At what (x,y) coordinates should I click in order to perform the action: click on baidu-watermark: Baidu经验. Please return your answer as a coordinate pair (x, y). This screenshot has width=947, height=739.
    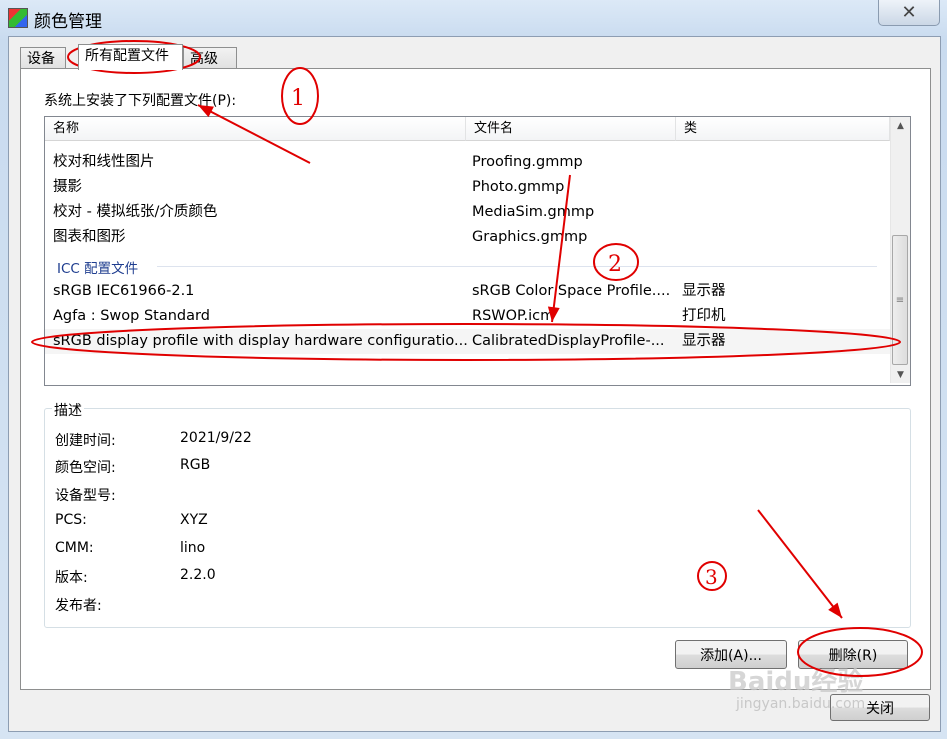
    Looking at the image, I should click on (796, 682).